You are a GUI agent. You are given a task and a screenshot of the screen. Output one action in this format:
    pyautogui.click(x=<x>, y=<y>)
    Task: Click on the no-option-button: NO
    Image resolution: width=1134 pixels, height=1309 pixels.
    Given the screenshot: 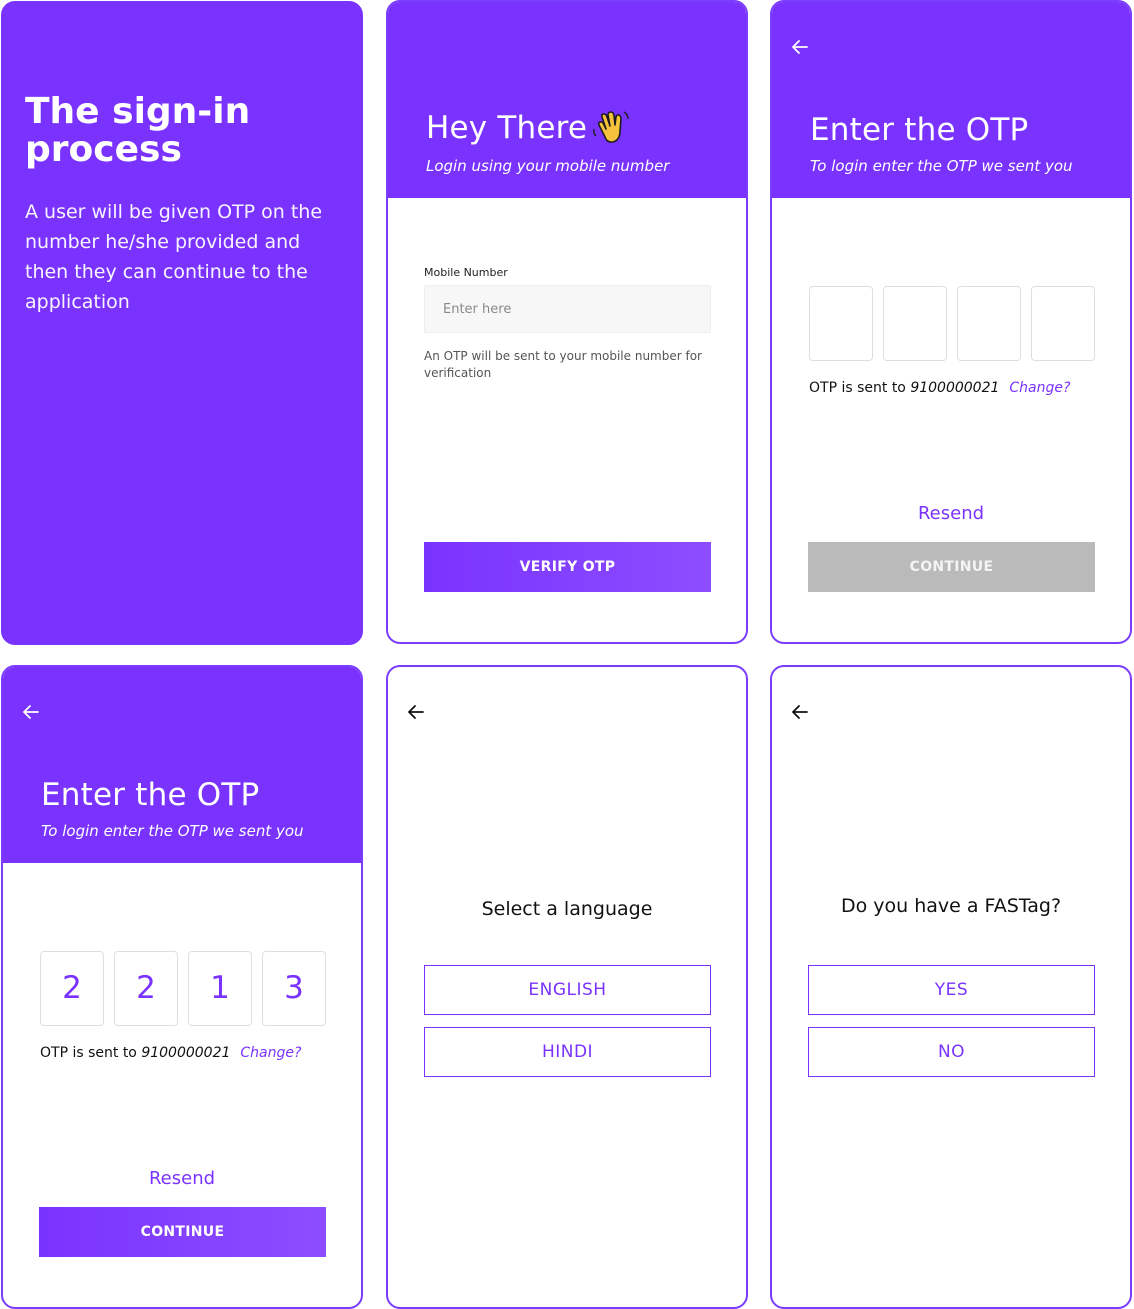 What is the action you would take?
    pyautogui.click(x=951, y=1052)
    